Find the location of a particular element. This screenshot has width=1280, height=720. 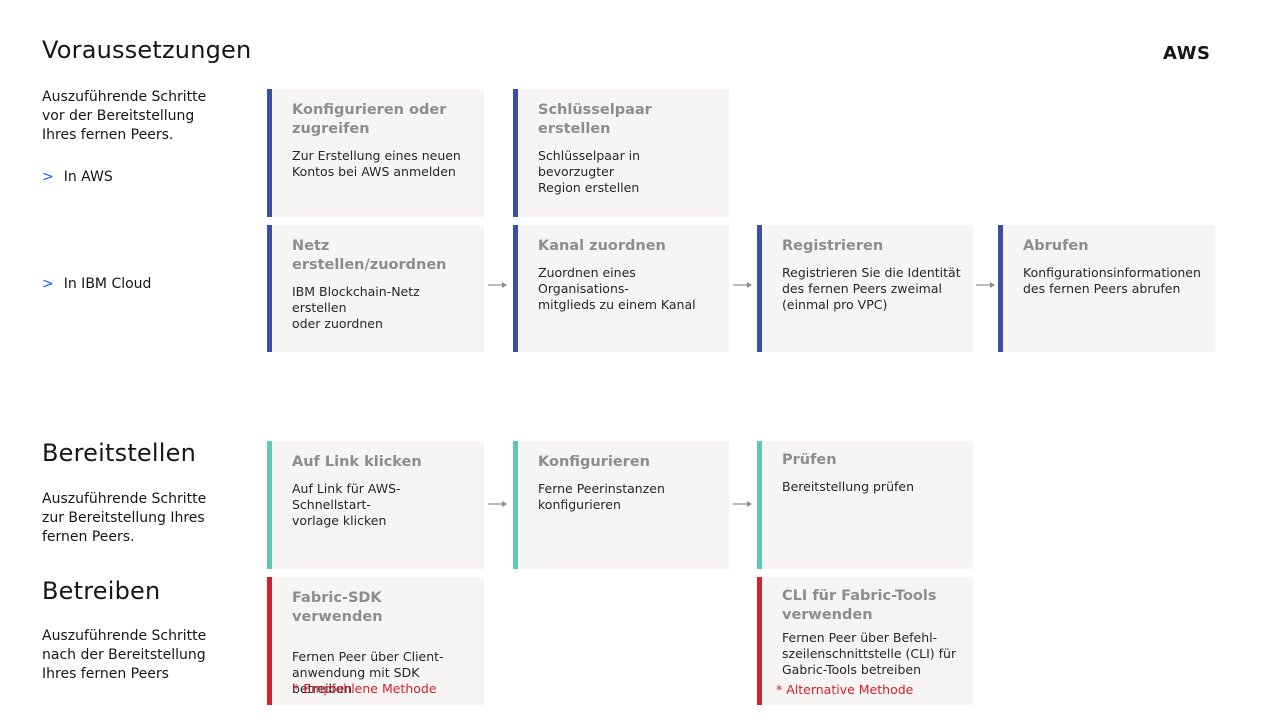

nav-link-ibm-cloud: > In IBM Cloud is located at coordinates (96, 284).